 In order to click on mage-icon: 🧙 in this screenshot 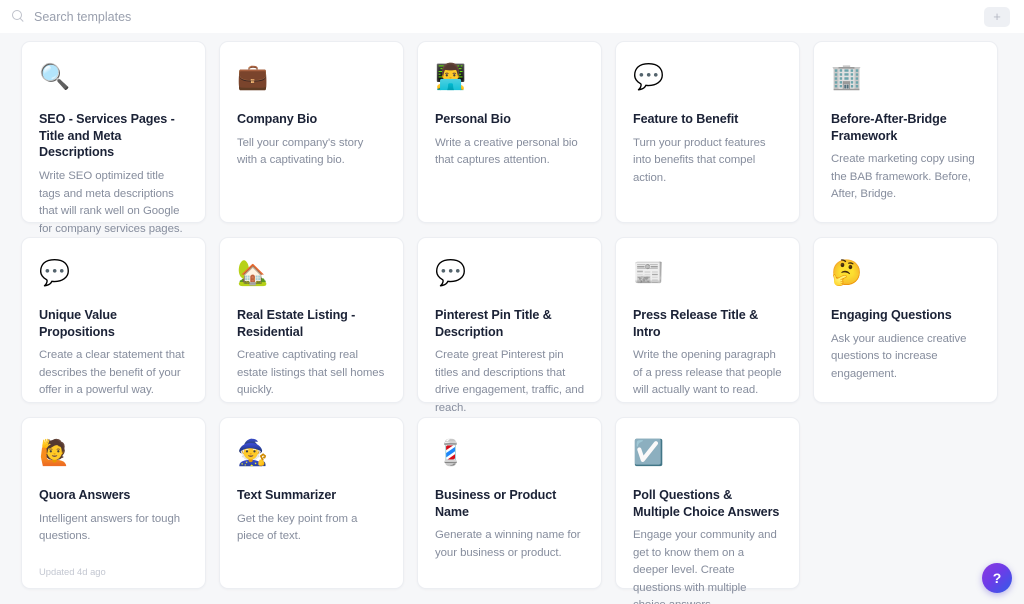, I will do `click(253, 452)`.